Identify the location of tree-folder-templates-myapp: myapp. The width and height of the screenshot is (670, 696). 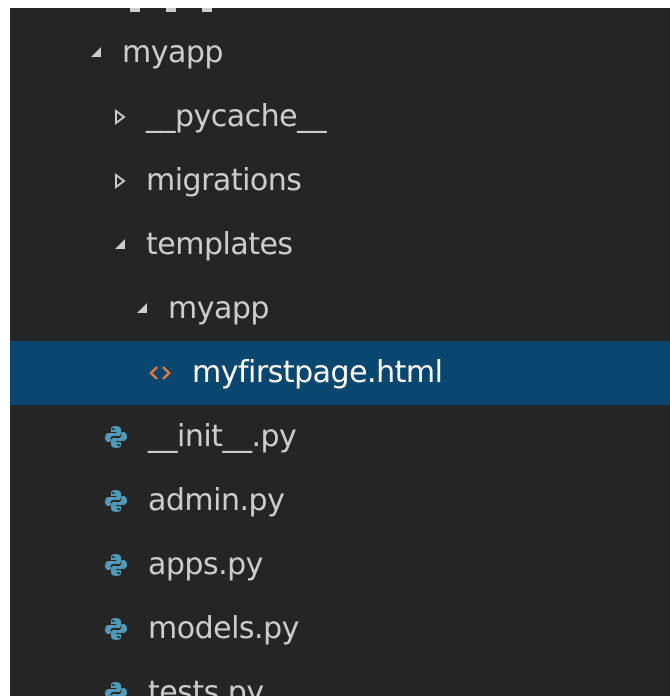
(340, 309).